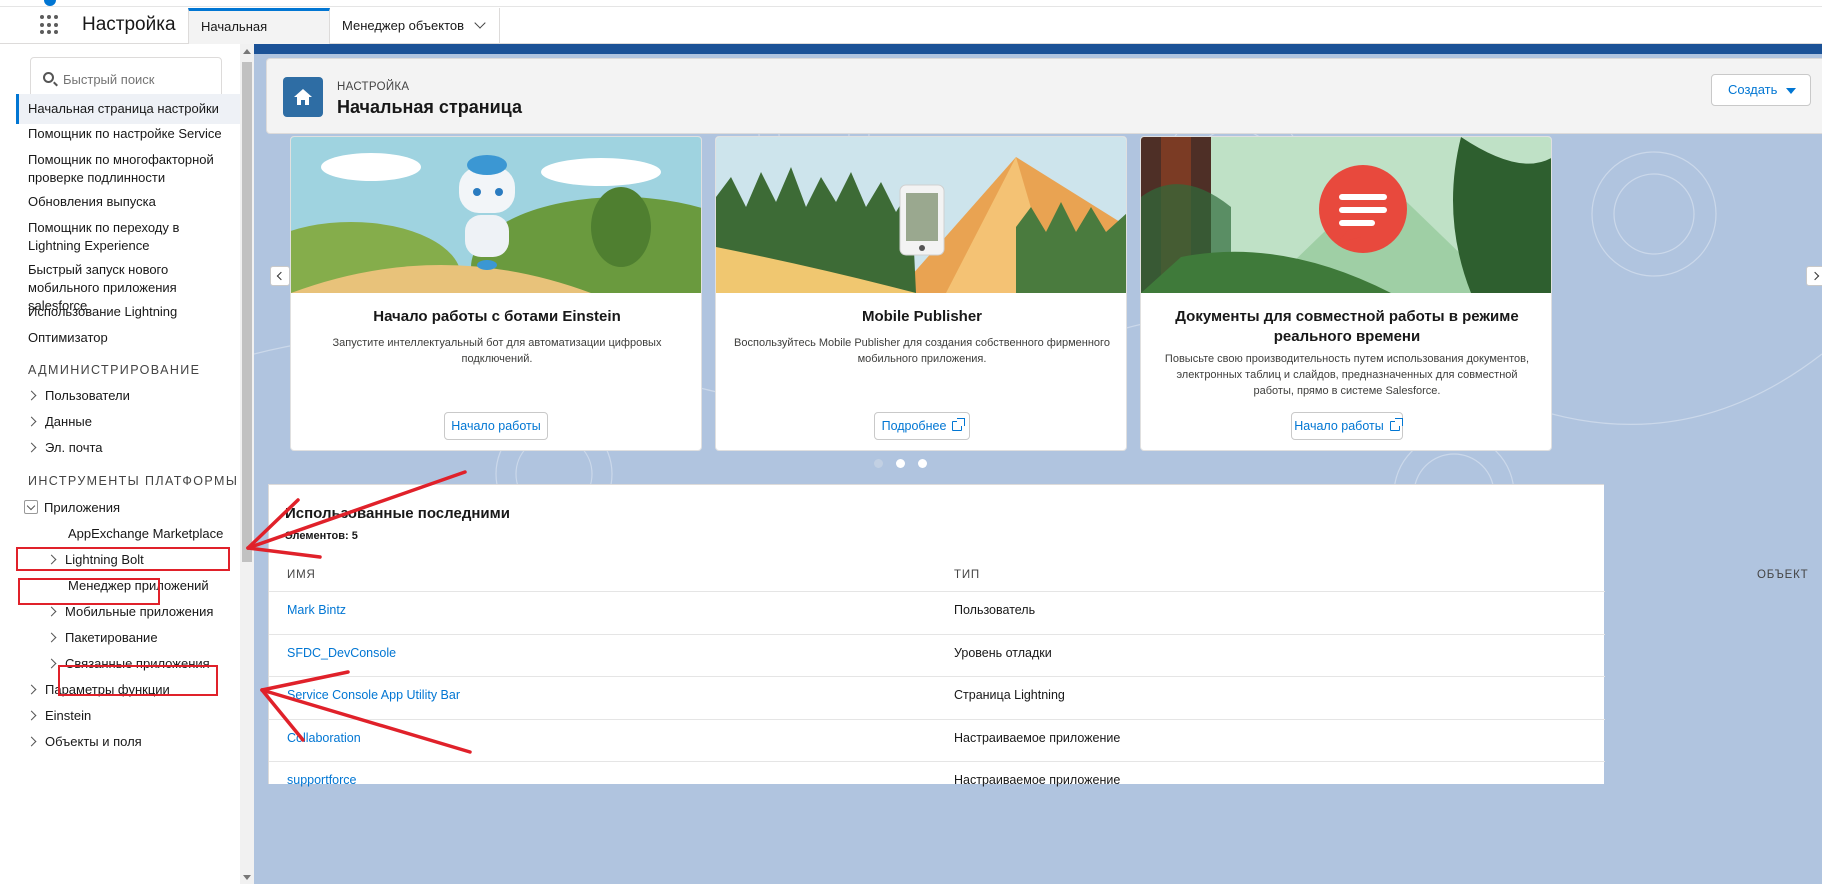 The height and width of the screenshot is (884, 1822). Describe the element at coordinates (138, 79) in the screenshot. I see `quick-find-input` at that location.